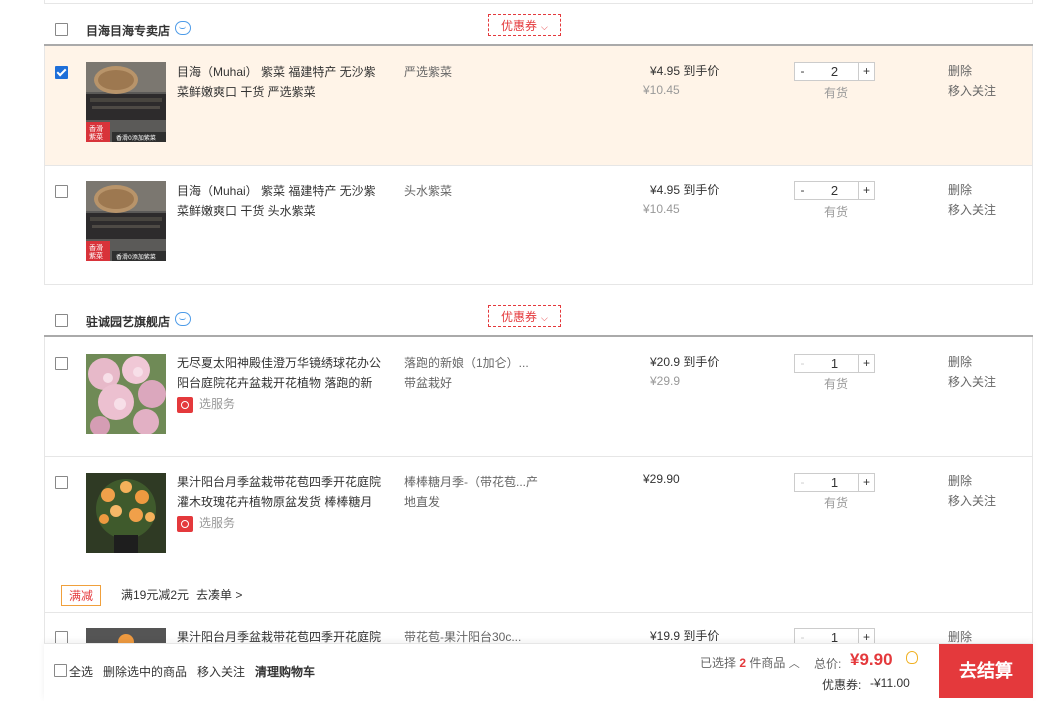 The image size is (1062, 701). I want to click on item-3-service: 选服务, so click(206, 404).